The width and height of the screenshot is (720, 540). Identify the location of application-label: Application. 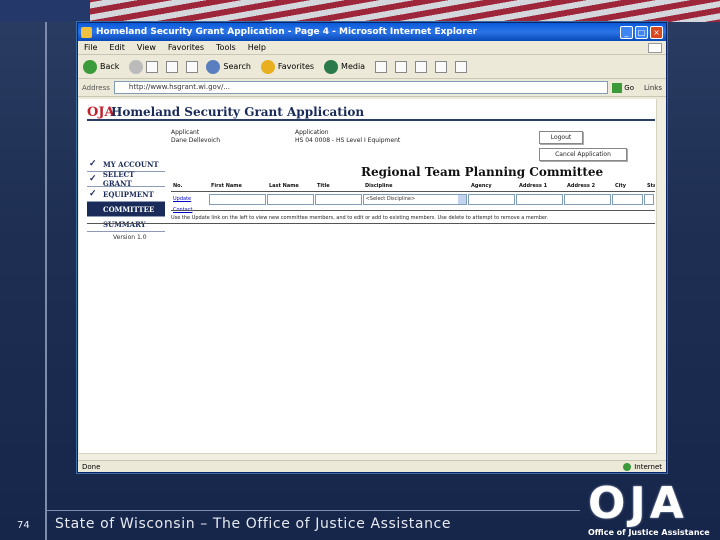
(312, 132).